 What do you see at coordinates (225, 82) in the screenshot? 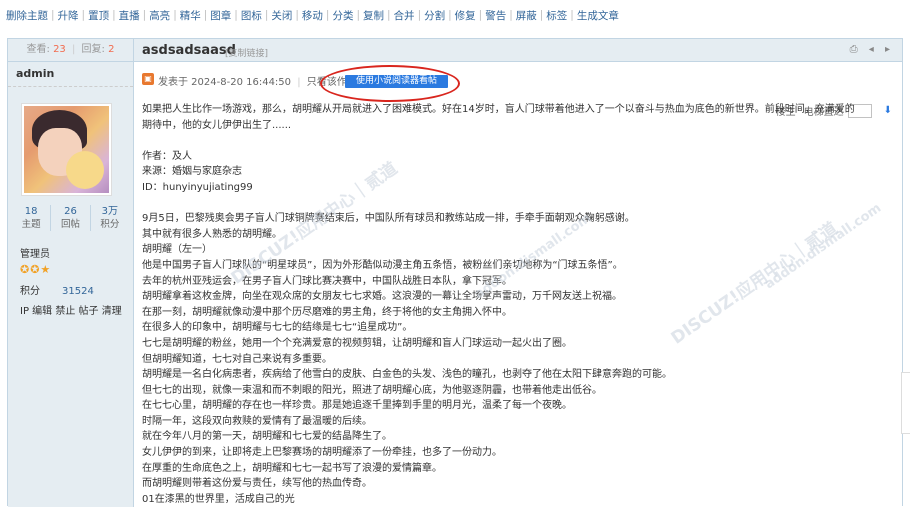
I see `post-time: 发表于 2024-8-20 16:44:50` at bounding box center [225, 82].